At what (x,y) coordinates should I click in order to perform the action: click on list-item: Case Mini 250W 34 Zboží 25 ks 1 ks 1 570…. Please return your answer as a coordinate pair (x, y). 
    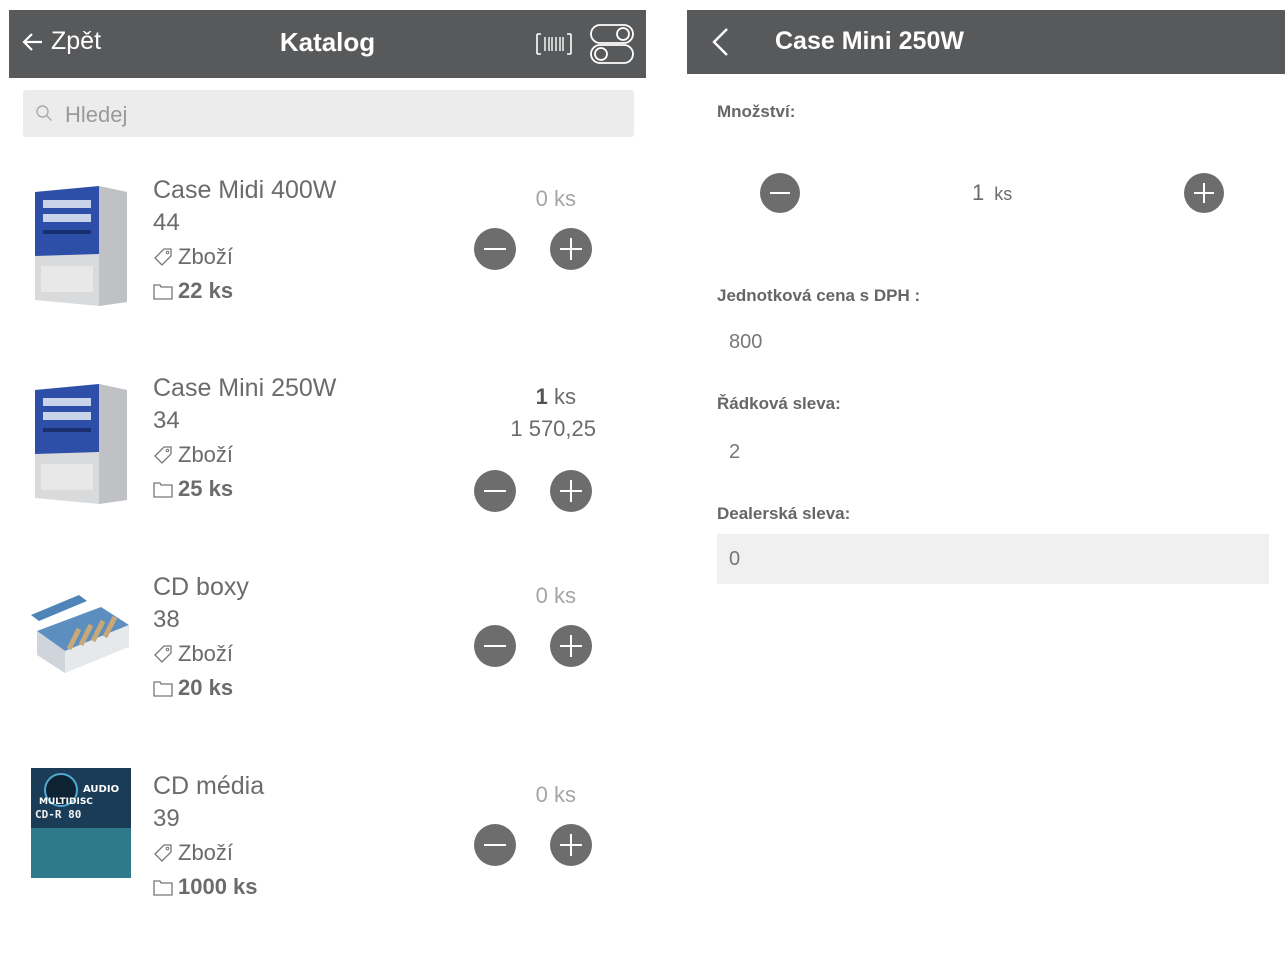
    Looking at the image, I should click on (327, 469).